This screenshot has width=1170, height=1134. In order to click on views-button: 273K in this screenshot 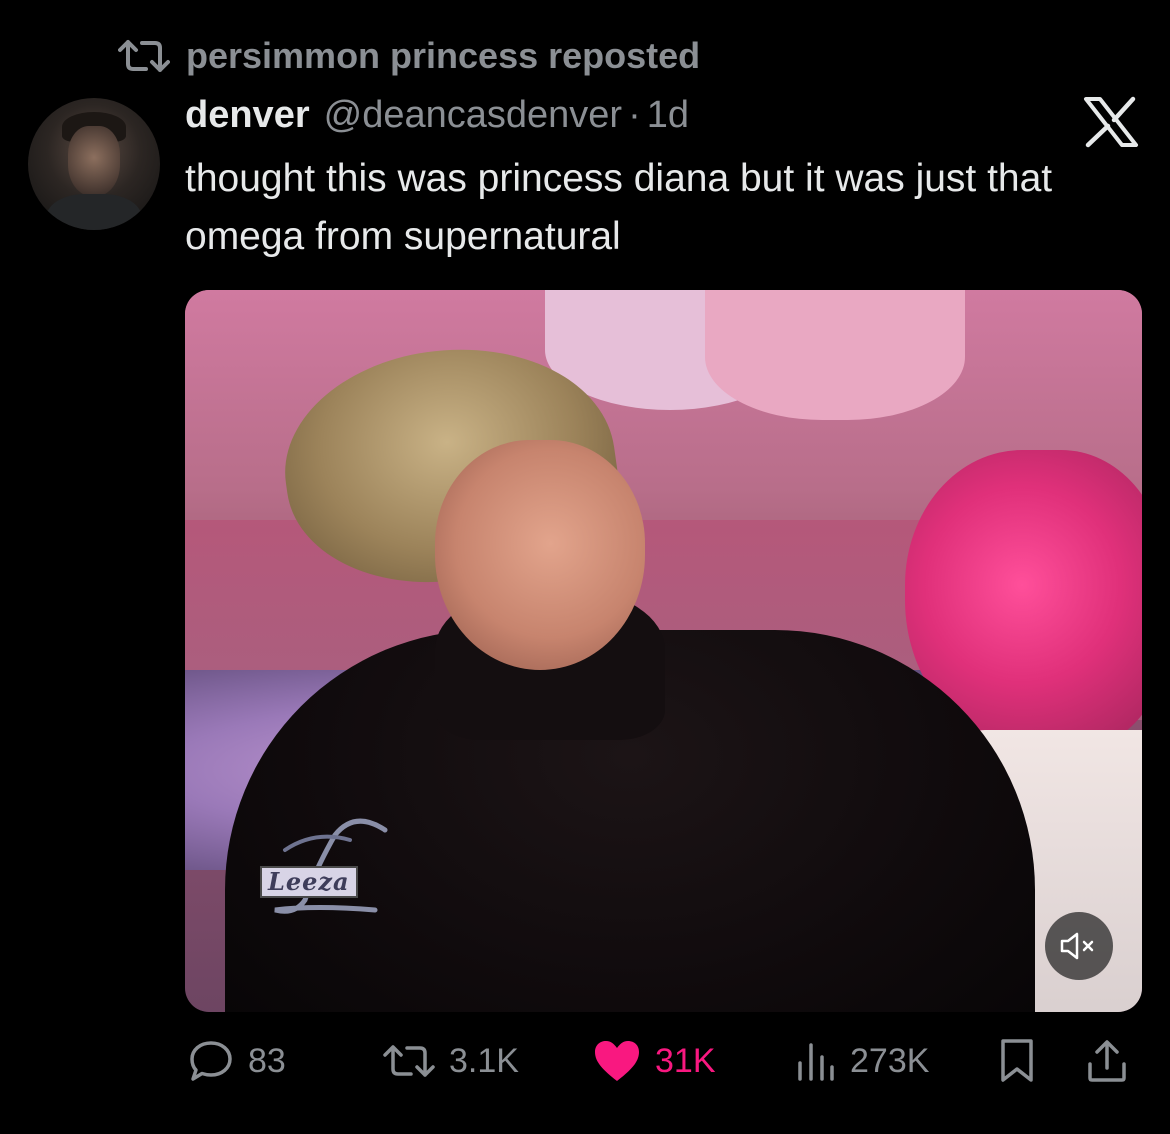, I will do `click(862, 1061)`.